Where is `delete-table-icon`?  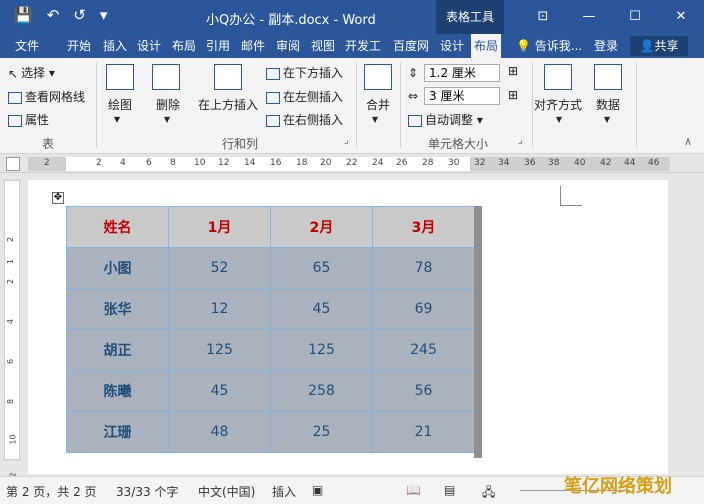
delete-table-icon is located at coordinates (166, 77).